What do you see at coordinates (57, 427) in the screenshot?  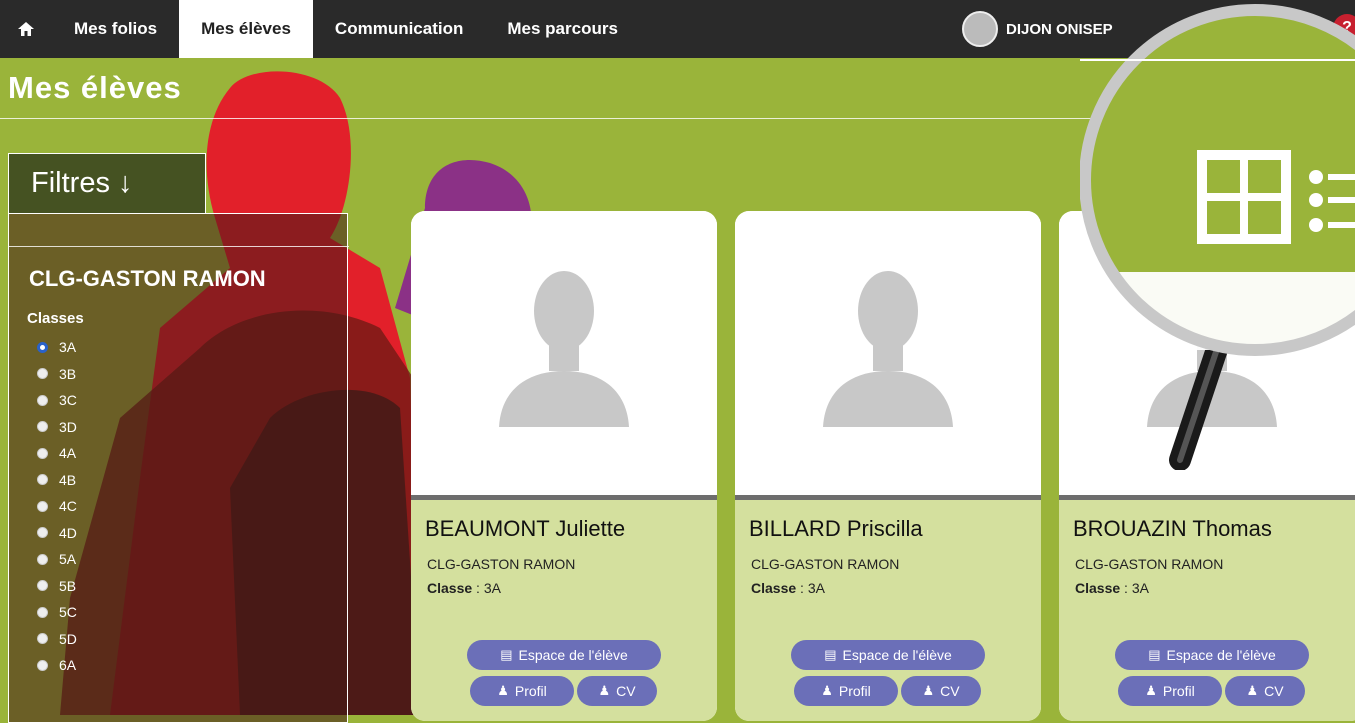 I see `class-option-3d: 3D` at bounding box center [57, 427].